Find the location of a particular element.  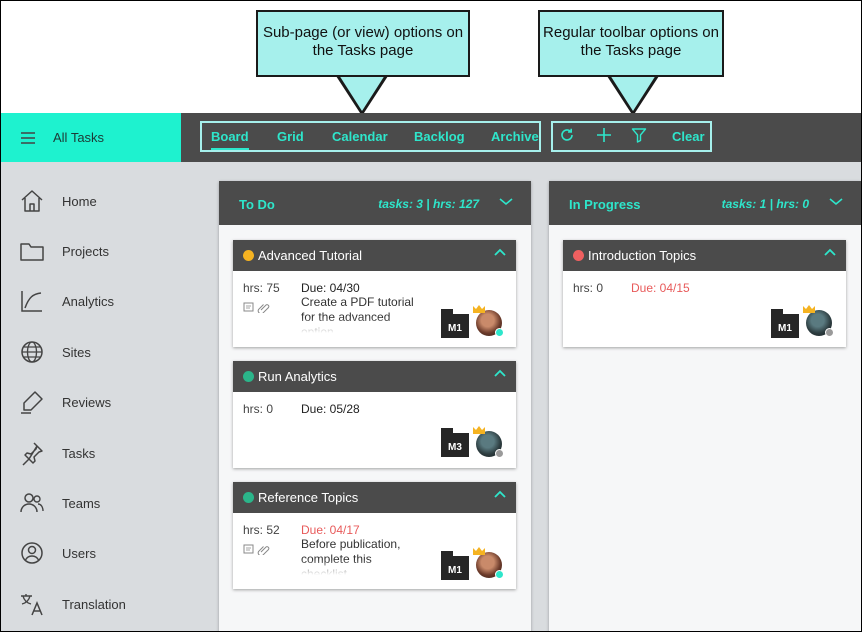

column-stats: tasks: 1 | hrs: 0 is located at coordinates (765, 204).